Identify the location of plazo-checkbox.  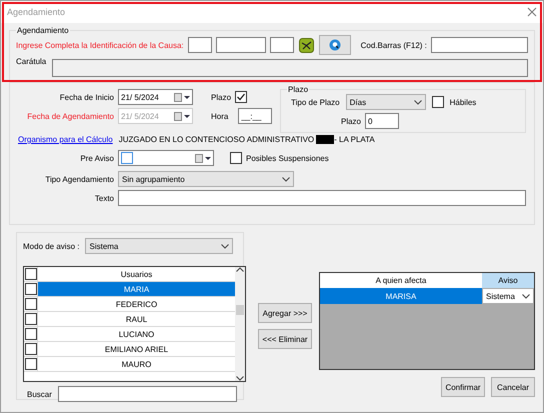
(241, 97).